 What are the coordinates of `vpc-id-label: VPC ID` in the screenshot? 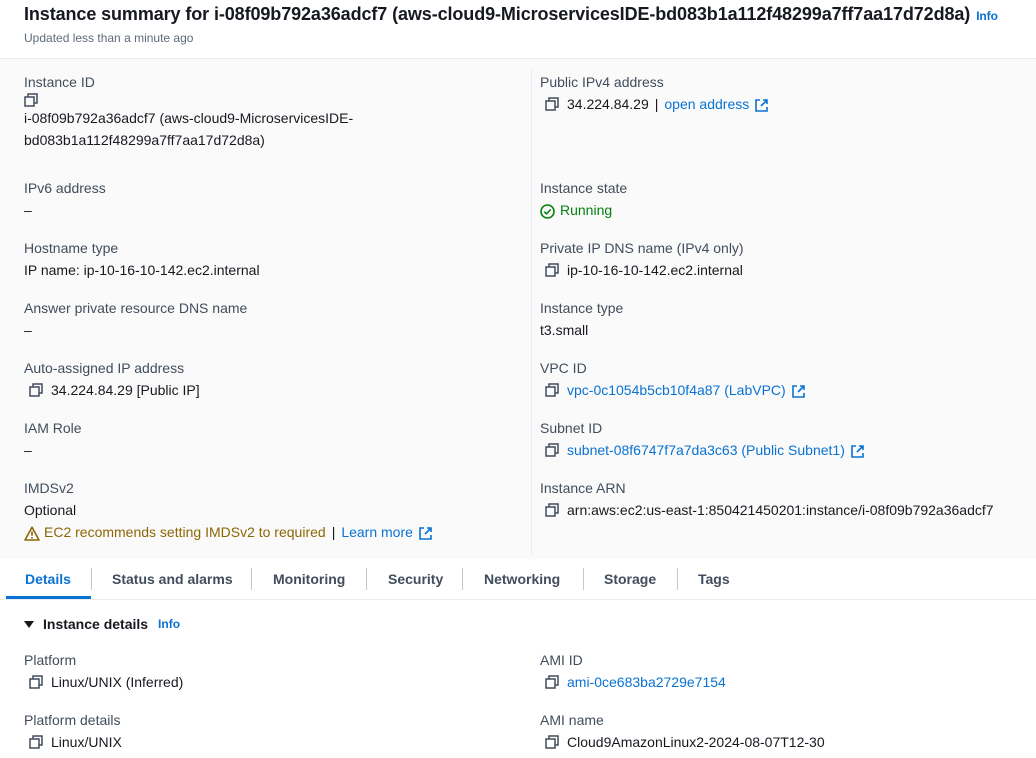 It's located at (563, 368).